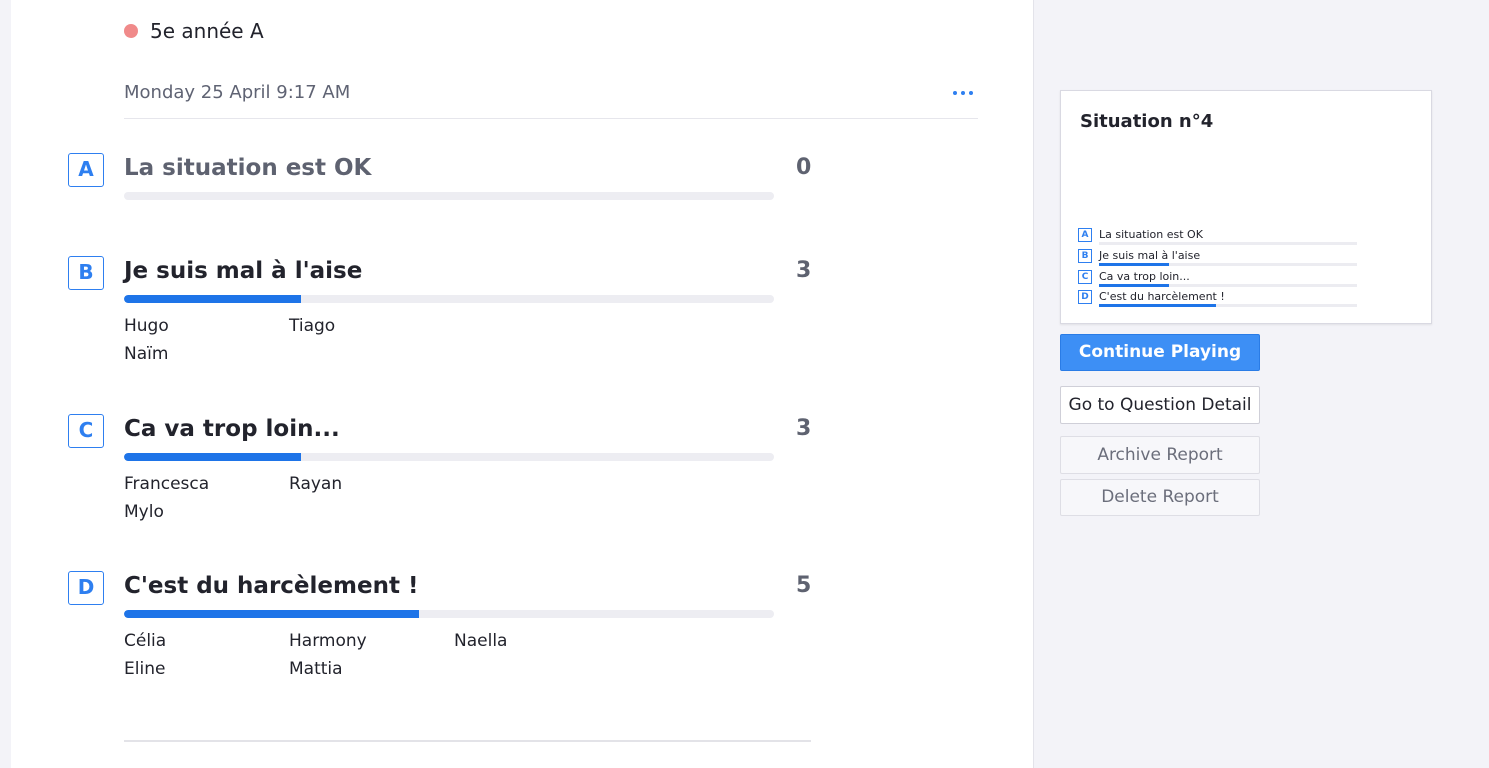  What do you see at coordinates (1150, 255) in the screenshot?
I see `preview-answer-label: Je suis mal à l'aise` at bounding box center [1150, 255].